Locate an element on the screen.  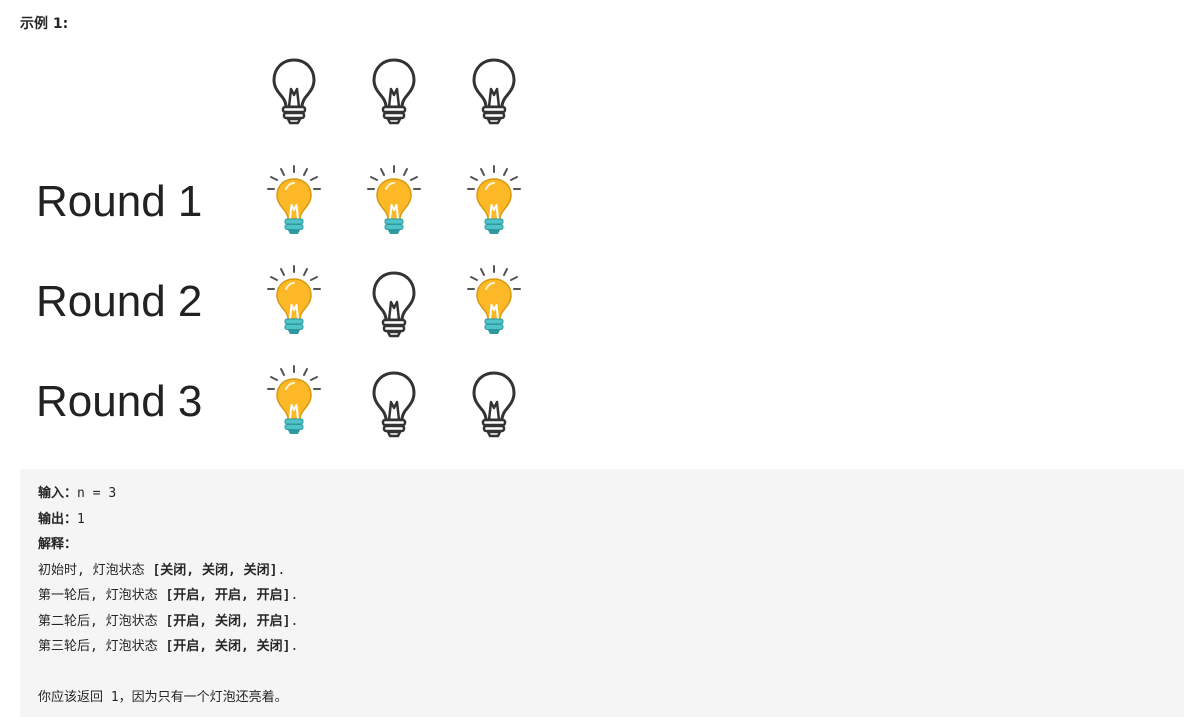
state-line-state: [开启, 开启, 开启] is located at coordinates (228, 595).